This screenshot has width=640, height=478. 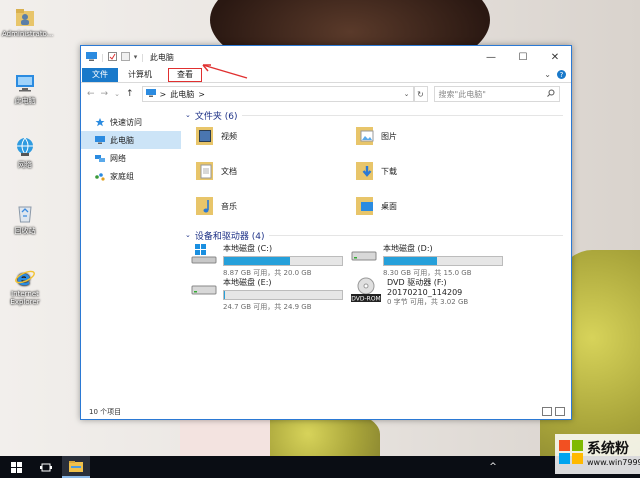 I want to click on start-button, so click(x=16, y=467).